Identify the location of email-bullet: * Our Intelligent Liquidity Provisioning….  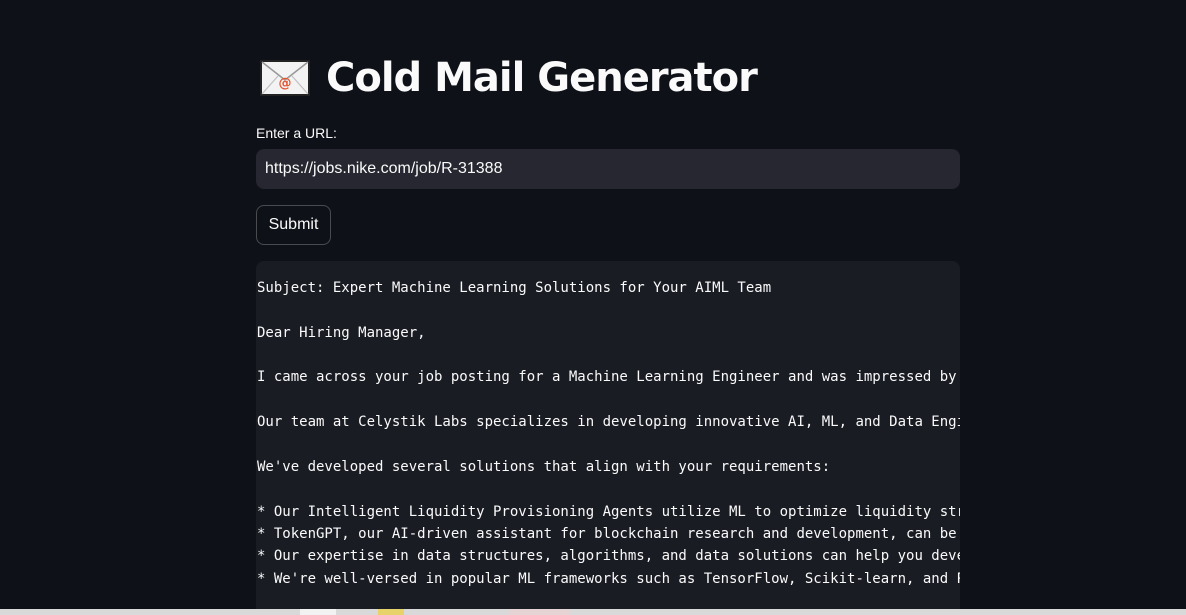
(608, 512).